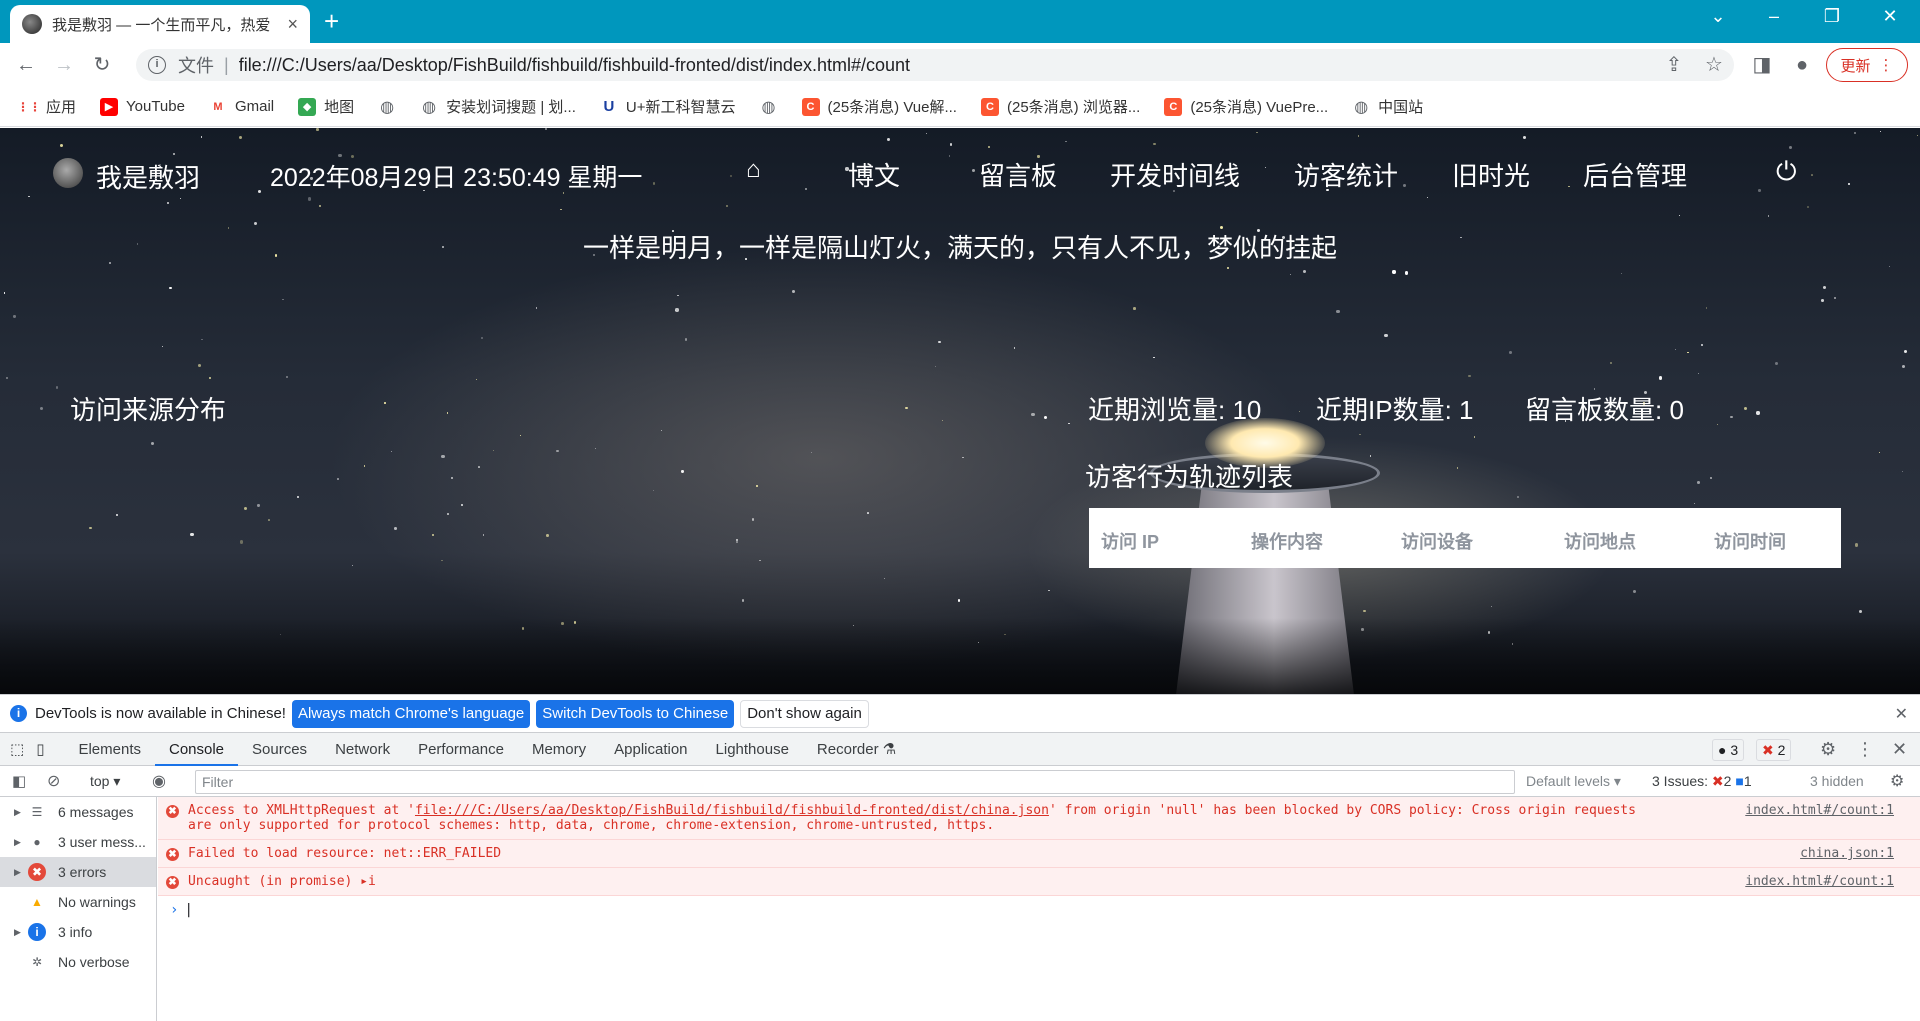 The image size is (1920, 1021). Describe the element at coordinates (1774, 750) in the screenshot. I see `errors-count-badge: ✖ 2` at that location.